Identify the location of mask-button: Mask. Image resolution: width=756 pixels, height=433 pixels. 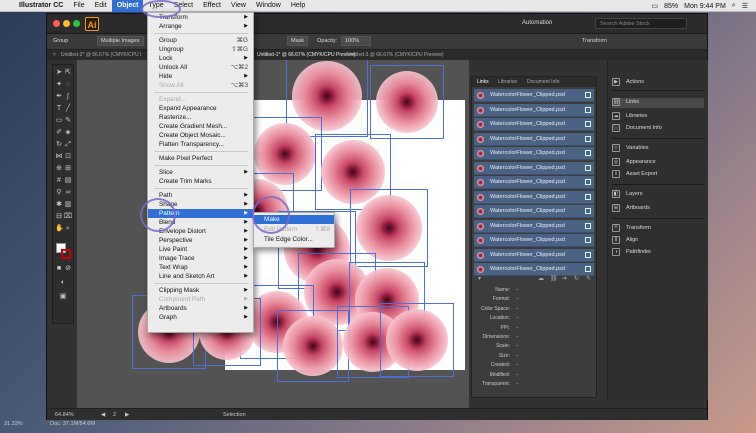
(298, 41).